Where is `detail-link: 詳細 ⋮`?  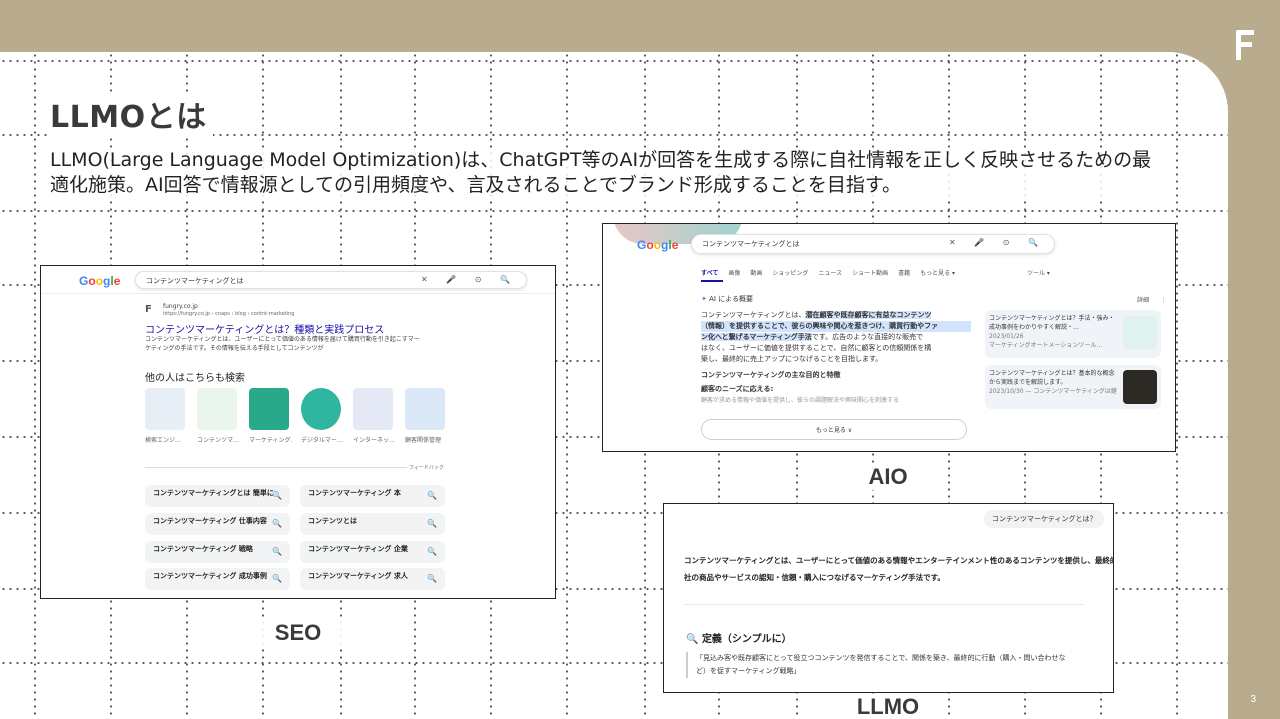
detail-link: 詳細 ⋮ is located at coordinates (1152, 299).